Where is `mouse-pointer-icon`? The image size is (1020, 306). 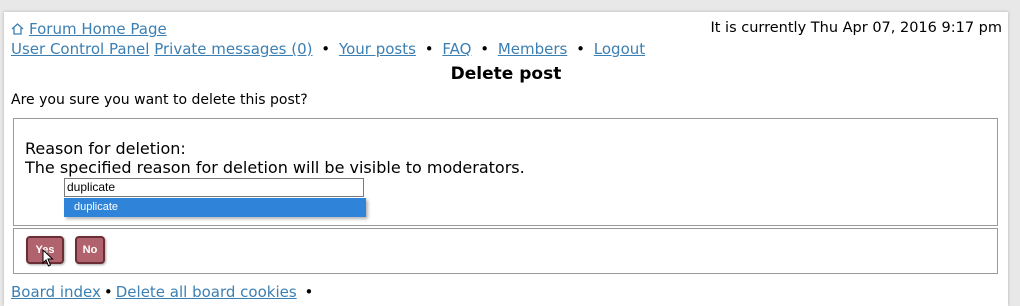 mouse-pointer-icon is located at coordinates (48, 259).